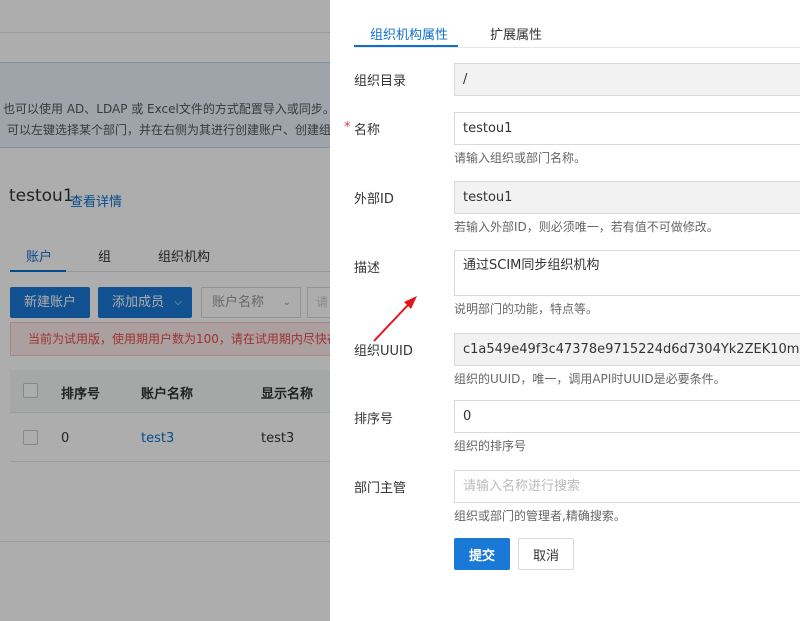  What do you see at coordinates (374, 419) in the screenshot?
I see `sort-label: 排序号` at bounding box center [374, 419].